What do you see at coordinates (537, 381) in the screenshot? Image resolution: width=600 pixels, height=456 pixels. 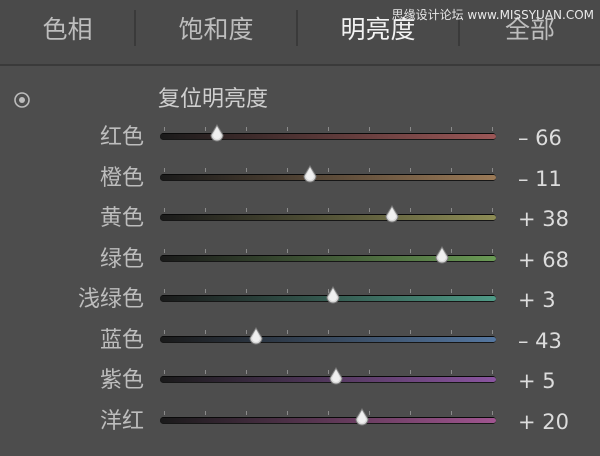 I see `slider-value: + 5` at bounding box center [537, 381].